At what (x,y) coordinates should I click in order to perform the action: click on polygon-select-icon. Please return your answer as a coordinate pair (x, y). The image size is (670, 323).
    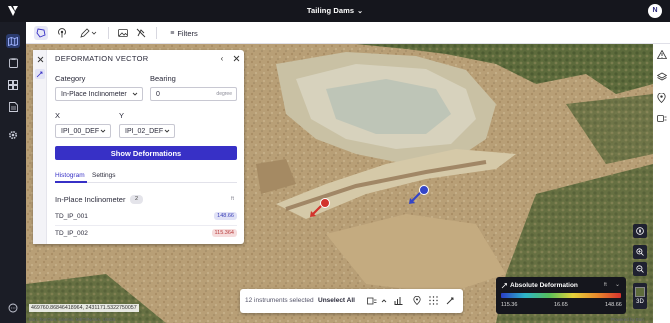
    Looking at the image, I should click on (41, 33).